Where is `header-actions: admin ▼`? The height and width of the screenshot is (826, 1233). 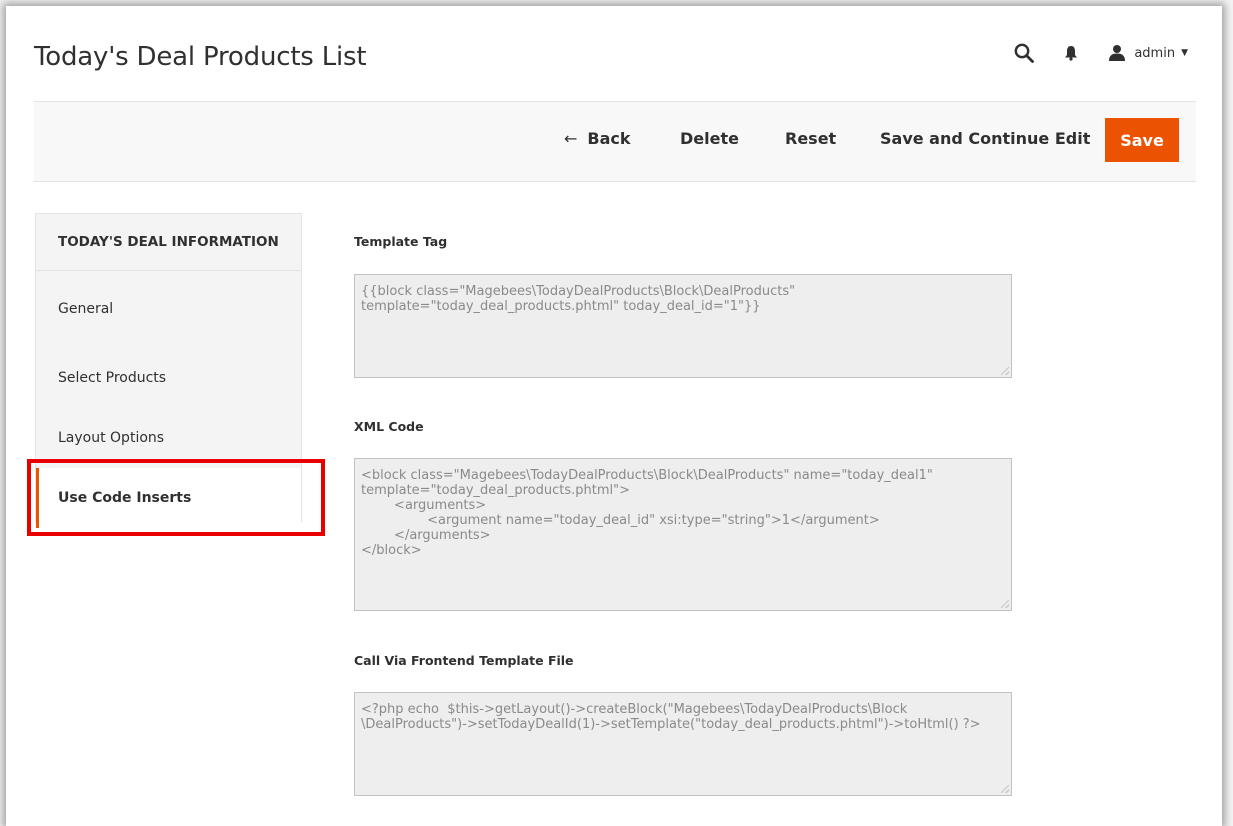 header-actions: admin ▼ is located at coordinates (1101, 53).